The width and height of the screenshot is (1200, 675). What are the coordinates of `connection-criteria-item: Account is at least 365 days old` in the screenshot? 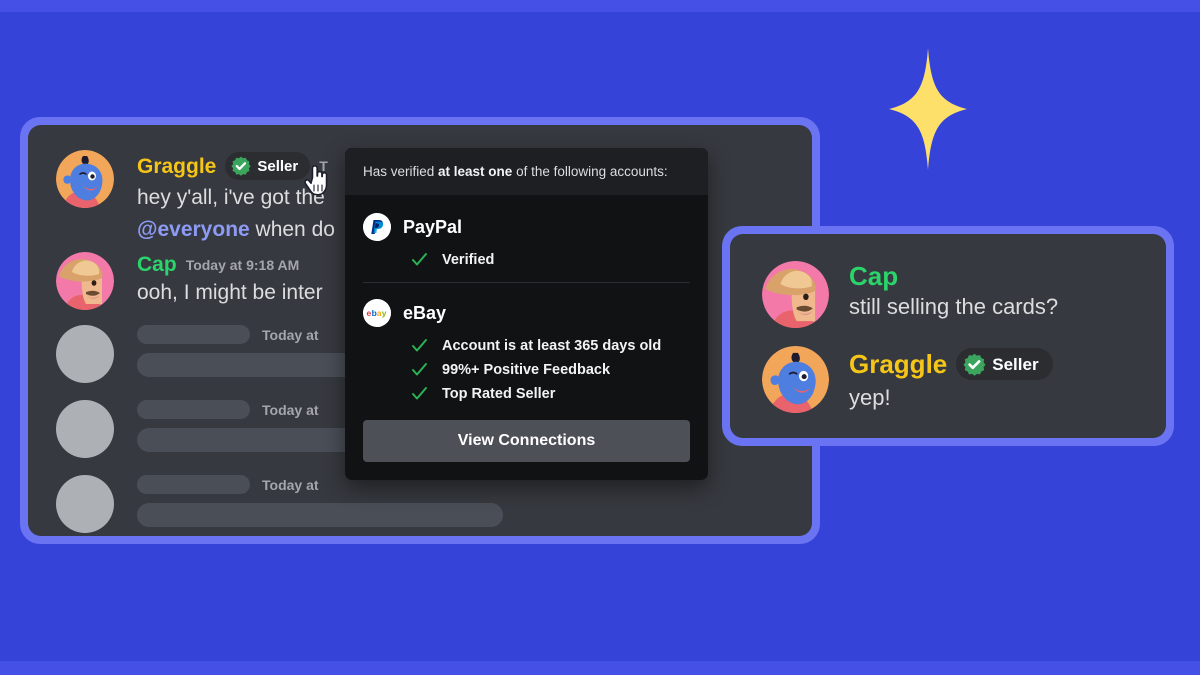 It's located at (550, 345).